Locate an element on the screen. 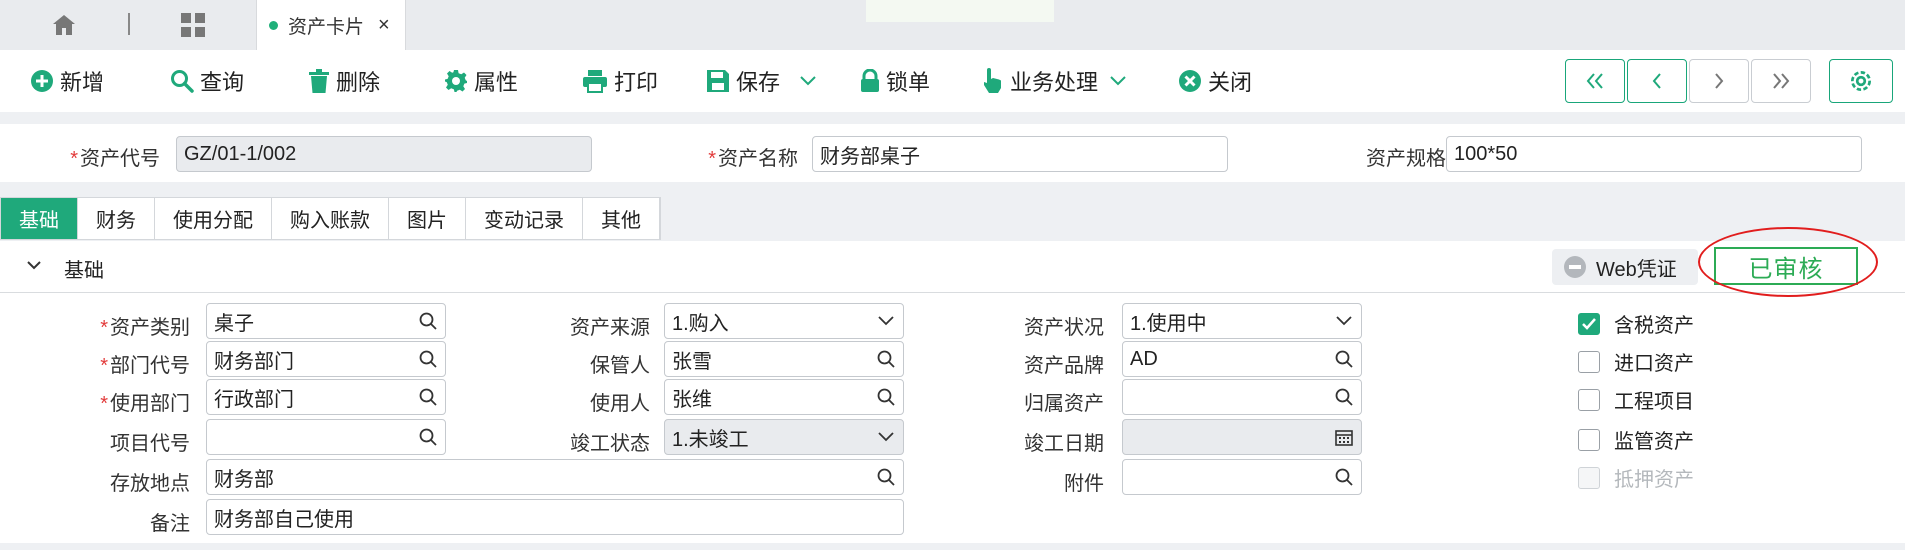 The image size is (1905, 550). trash-icon is located at coordinates (319, 81).